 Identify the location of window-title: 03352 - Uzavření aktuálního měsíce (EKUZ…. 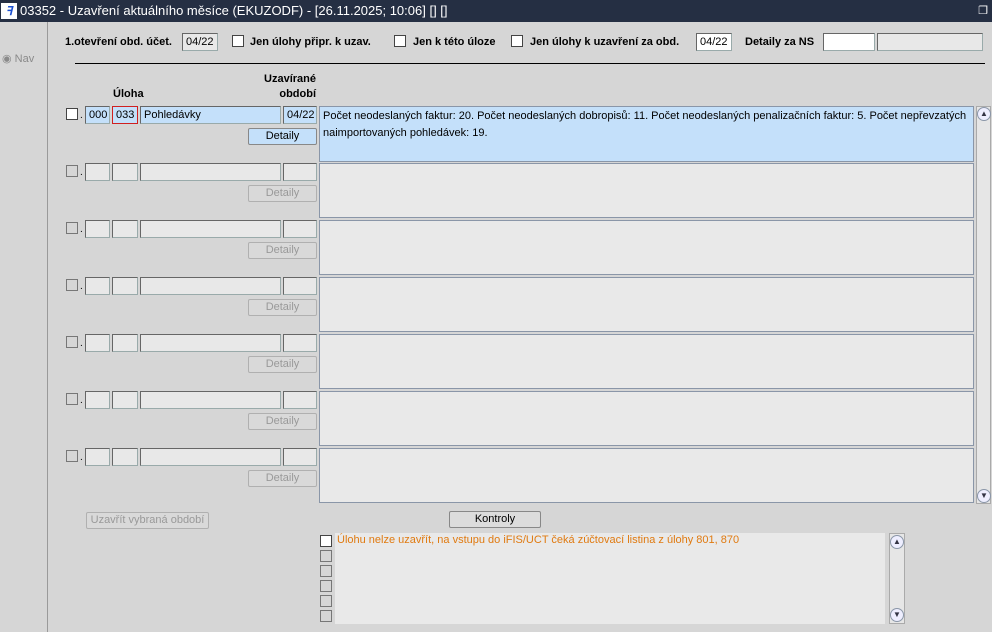
(234, 10).